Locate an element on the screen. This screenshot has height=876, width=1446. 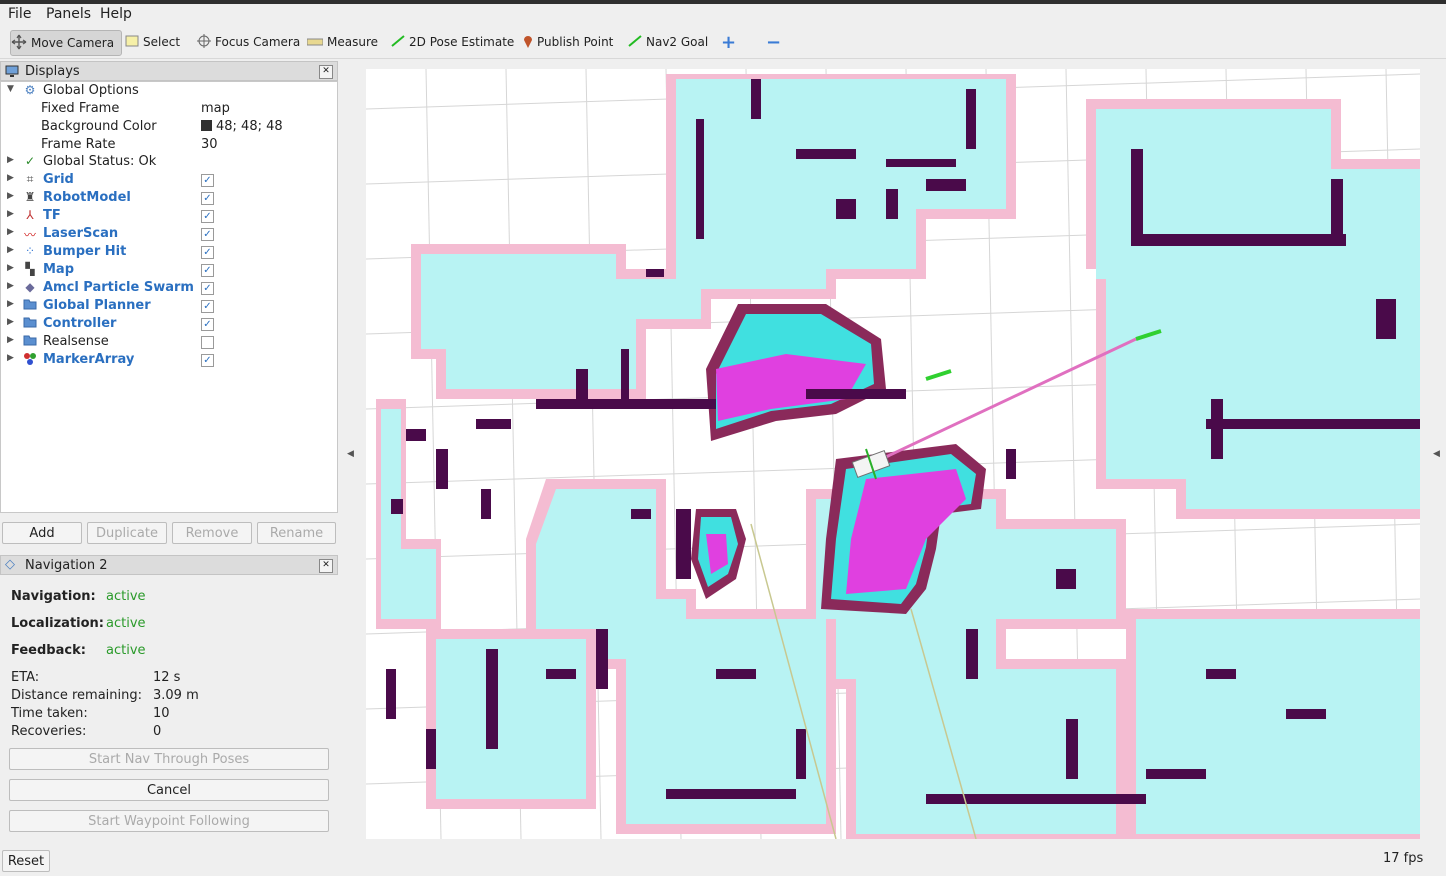
move-camera-icon is located at coordinates (19, 43).